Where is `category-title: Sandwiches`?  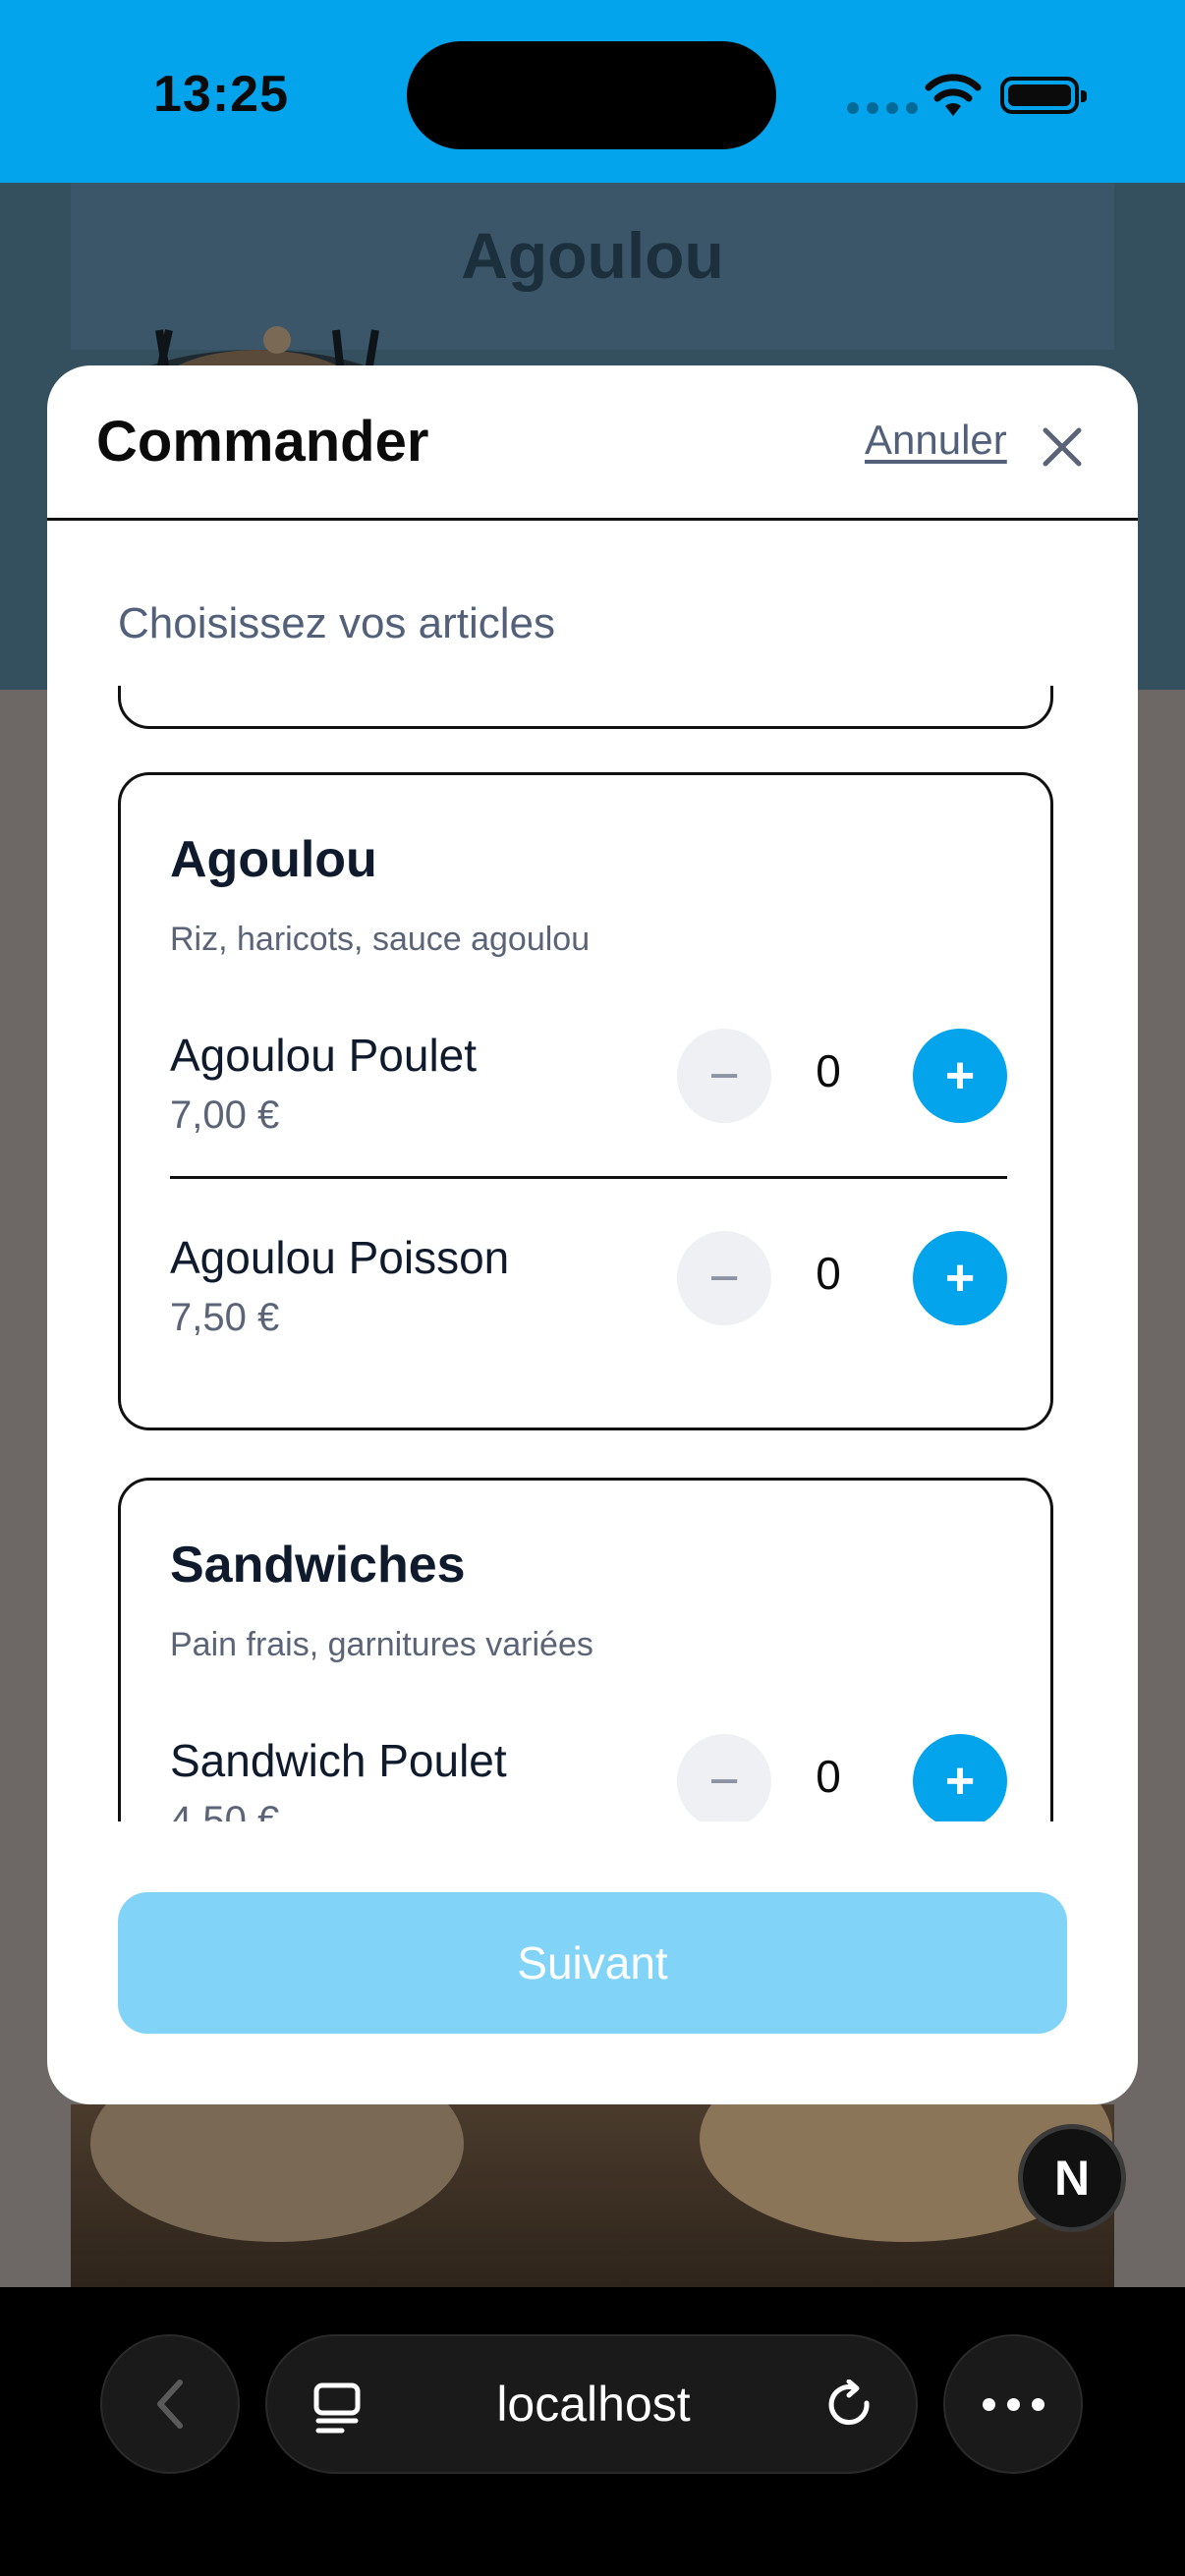
category-title: Sandwiches is located at coordinates (318, 1565).